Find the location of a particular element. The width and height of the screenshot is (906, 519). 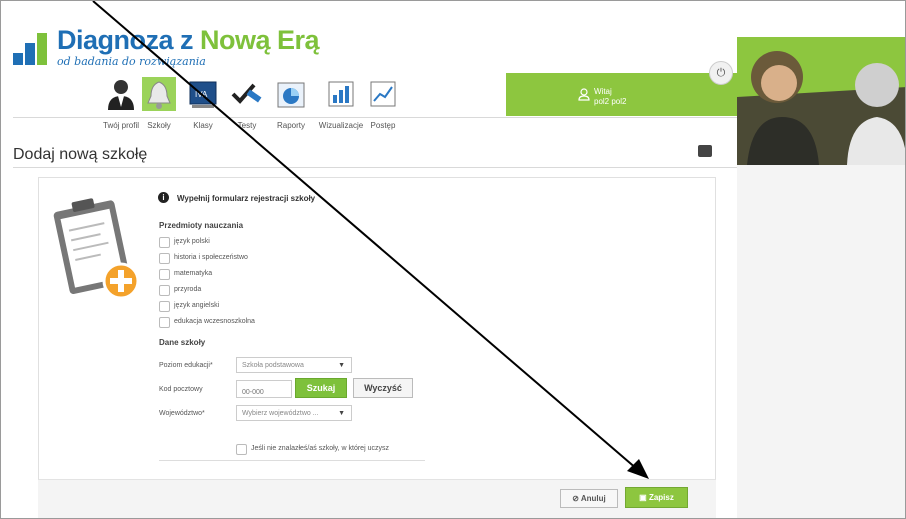

nav-label-schools: Szkoły is located at coordinates (159, 125).